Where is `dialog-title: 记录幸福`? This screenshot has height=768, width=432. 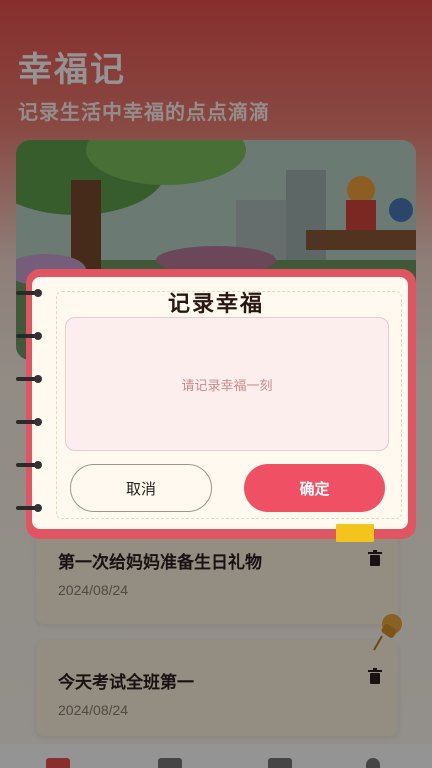
dialog-title: 记录幸福 is located at coordinates (215, 304).